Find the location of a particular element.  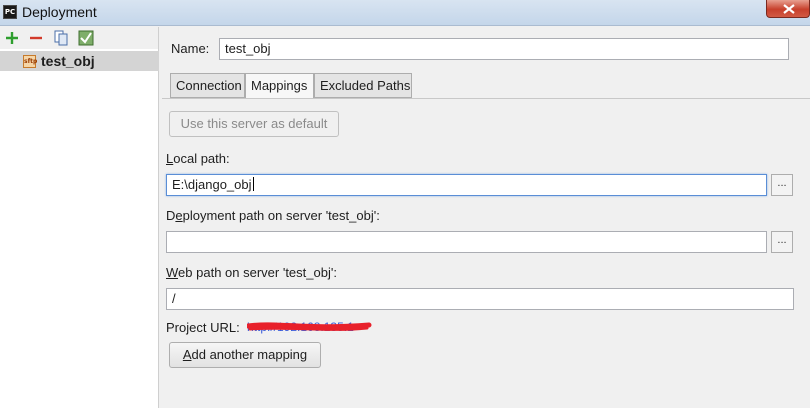

close-window-button is located at coordinates (788, 9).